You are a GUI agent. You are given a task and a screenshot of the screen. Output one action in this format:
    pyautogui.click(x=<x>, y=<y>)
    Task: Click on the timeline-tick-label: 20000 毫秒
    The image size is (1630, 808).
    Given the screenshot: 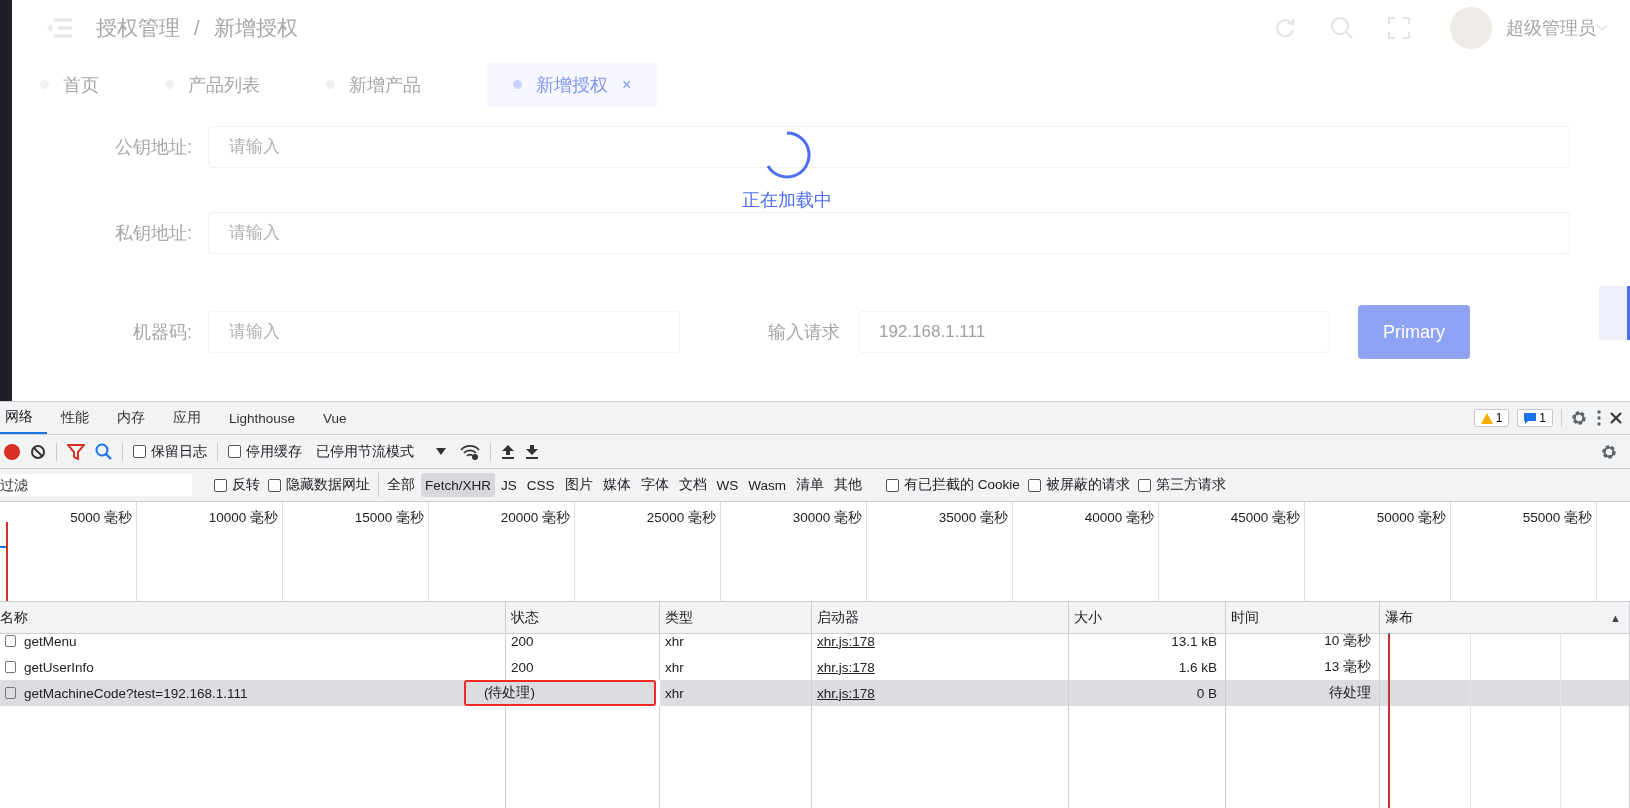 What is the action you would take?
    pyautogui.click(x=535, y=517)
    